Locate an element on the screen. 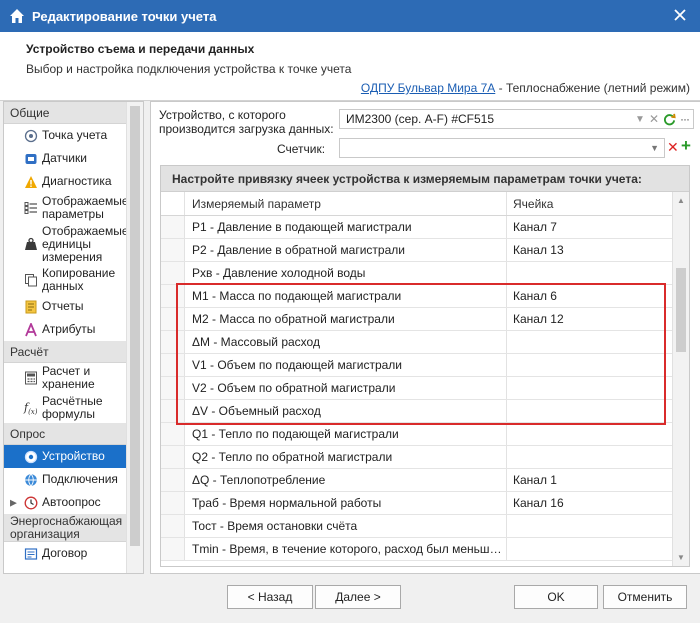 The height and width of the screenshot is (623, 700). title-bar: Редактирование точки учета is located at coordinates (350, 16).